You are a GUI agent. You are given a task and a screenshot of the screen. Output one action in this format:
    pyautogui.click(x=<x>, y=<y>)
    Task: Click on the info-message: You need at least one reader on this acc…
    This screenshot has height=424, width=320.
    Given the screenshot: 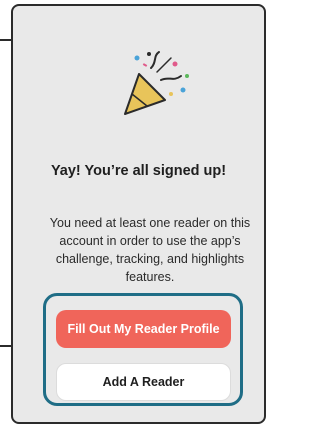 What is the action you would take?
    pyautogui.click(x=150, y=250)
    